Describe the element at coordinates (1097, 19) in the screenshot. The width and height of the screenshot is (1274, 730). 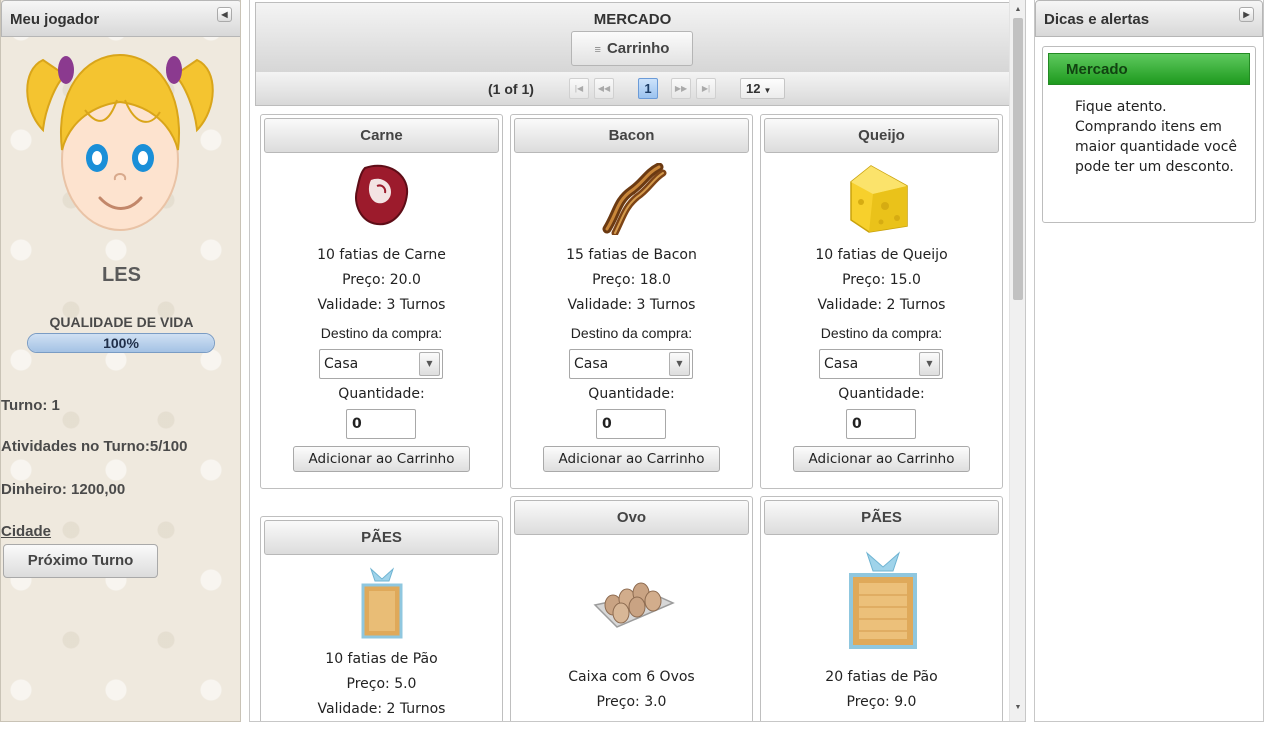
I see `tips-panel-title: Dicas e alertas` at that location.